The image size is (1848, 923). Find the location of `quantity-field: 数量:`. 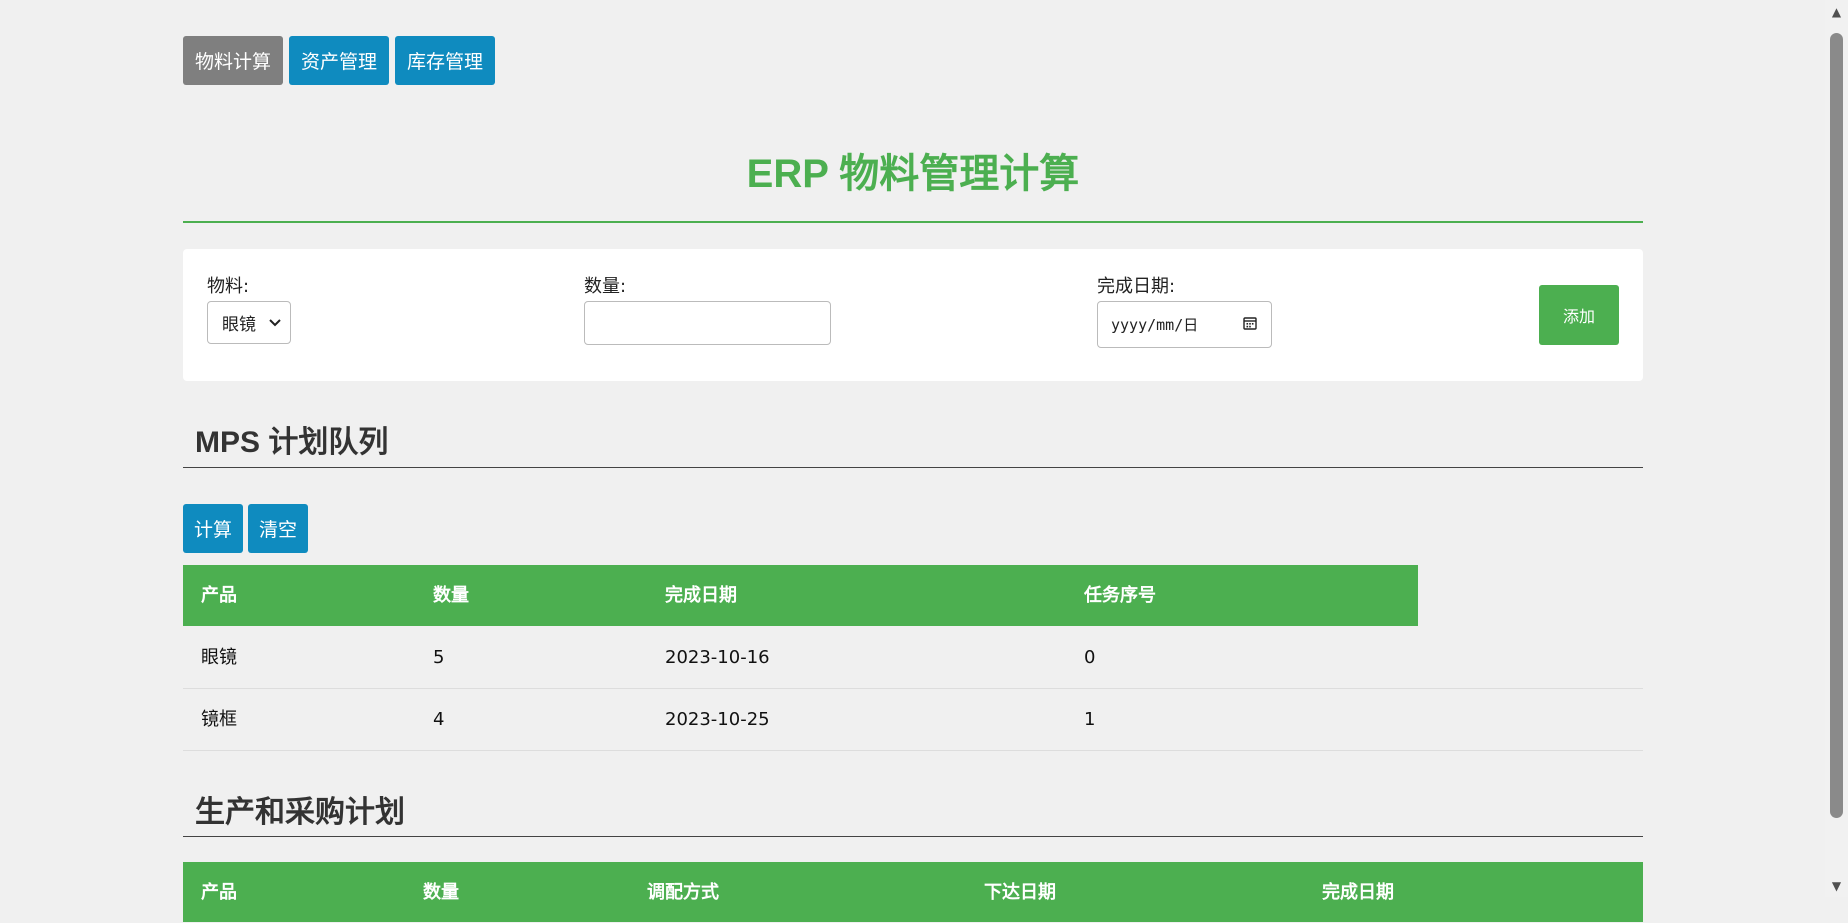

quantity-field: 数量: is located at coordinates (707, 310).